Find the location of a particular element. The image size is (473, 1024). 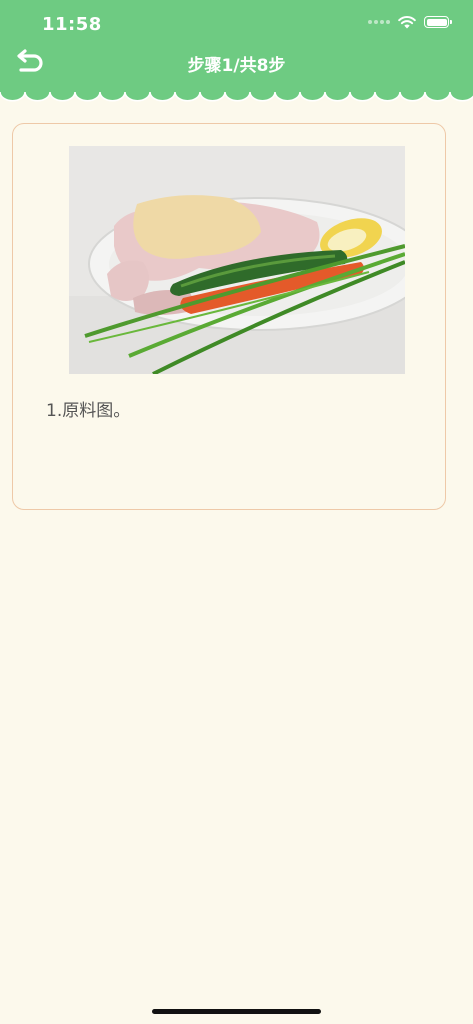

wifi-icon is located at coordinates (407, 22).